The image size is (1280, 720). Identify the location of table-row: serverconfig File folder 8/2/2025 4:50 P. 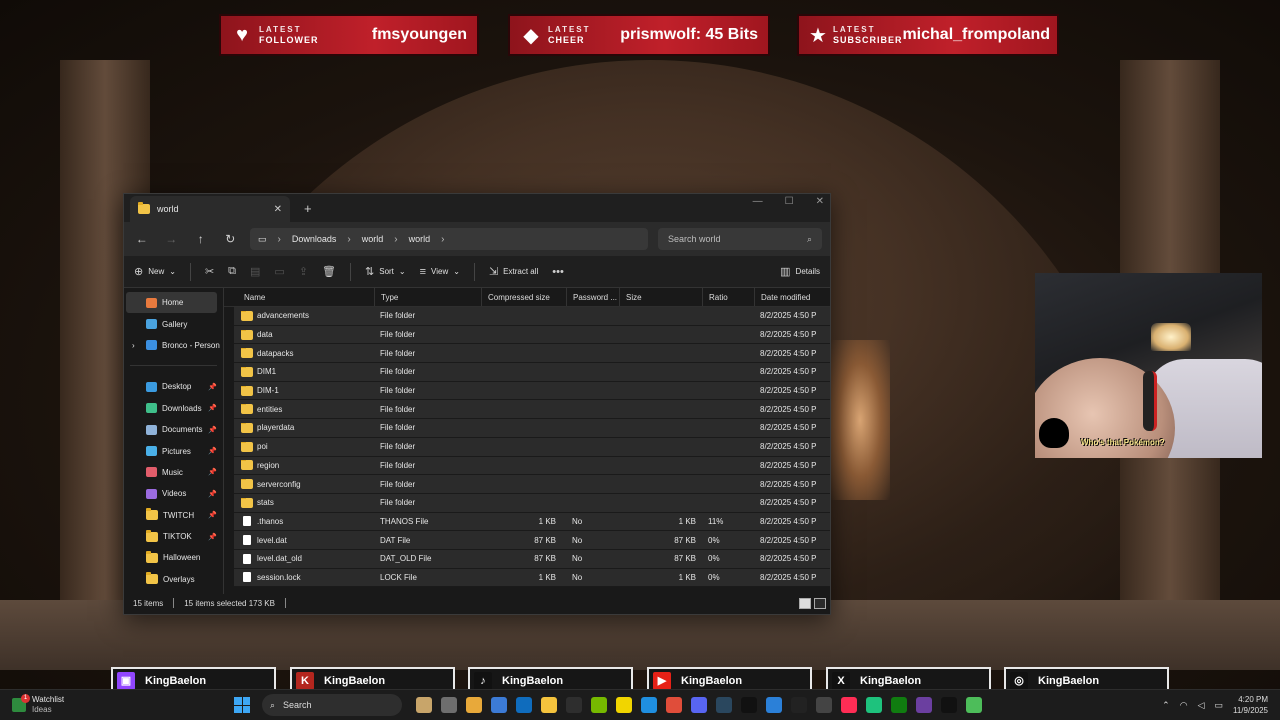
(532, 484).